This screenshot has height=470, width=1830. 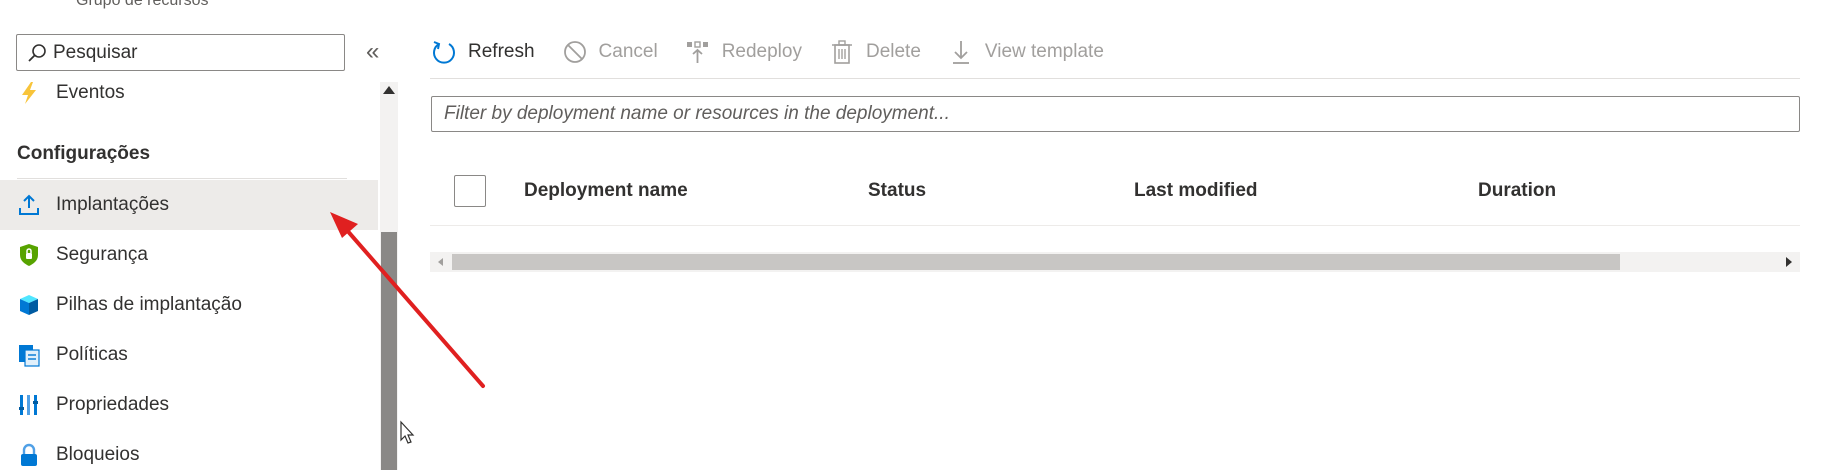 What do you see at coordinates (1115, 78) in the screenshot?
I see `toolbar-divider` at bounding box center [1115, 78].